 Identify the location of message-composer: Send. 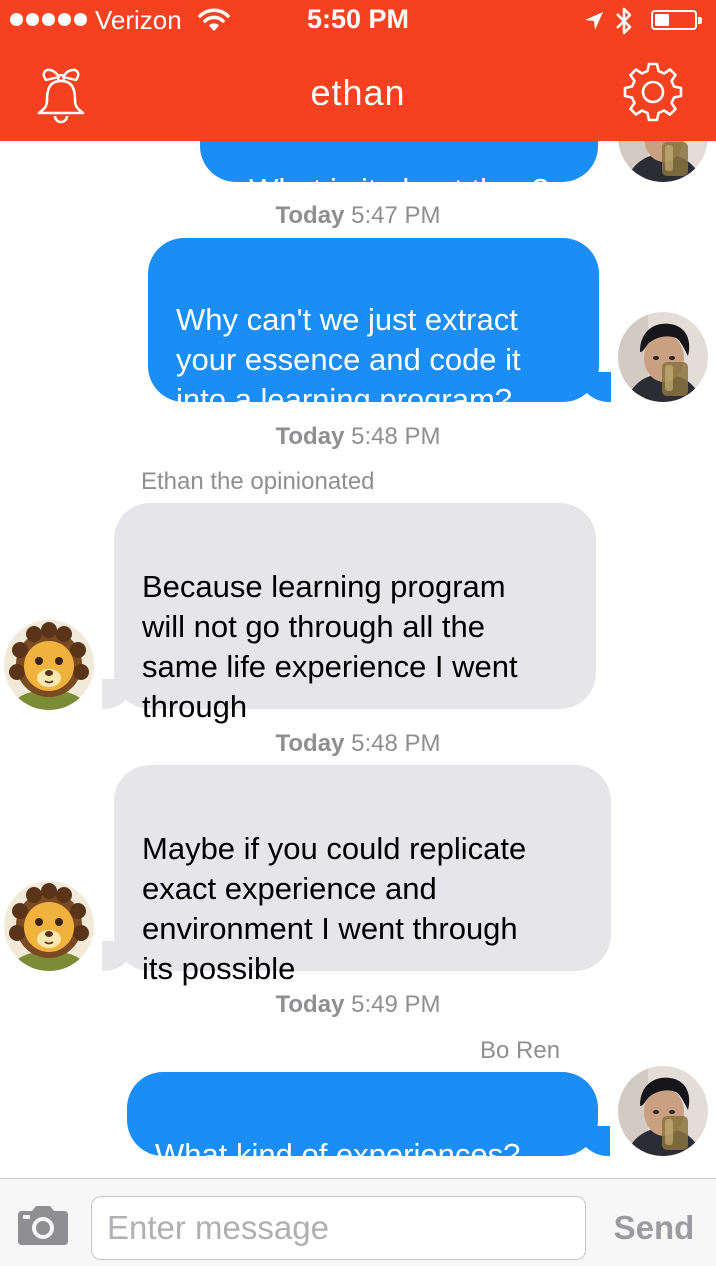
(358, 1222).